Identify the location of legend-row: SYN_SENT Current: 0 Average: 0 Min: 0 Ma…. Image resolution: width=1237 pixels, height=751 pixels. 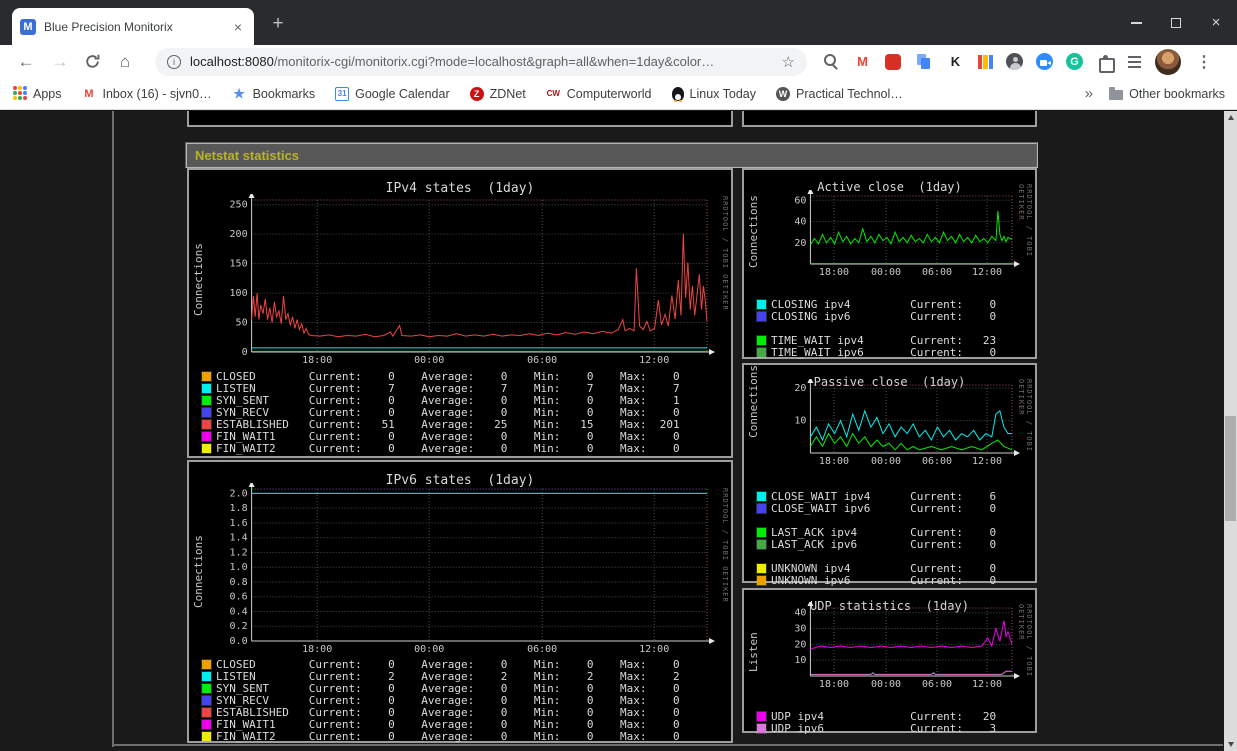
(440, 688).